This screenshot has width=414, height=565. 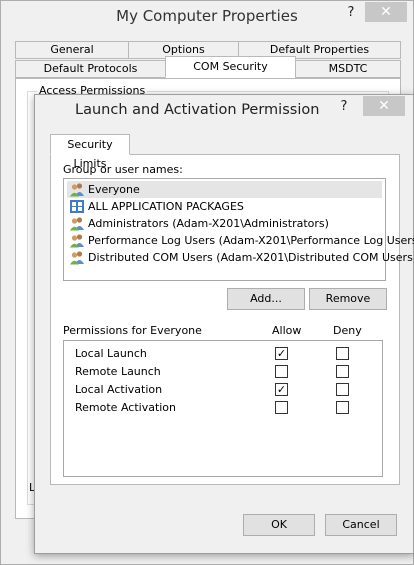 What do you see at coordinates (72, 50) in the screenshot?
I see `tab-general: General` at bounding box center [72, 50].